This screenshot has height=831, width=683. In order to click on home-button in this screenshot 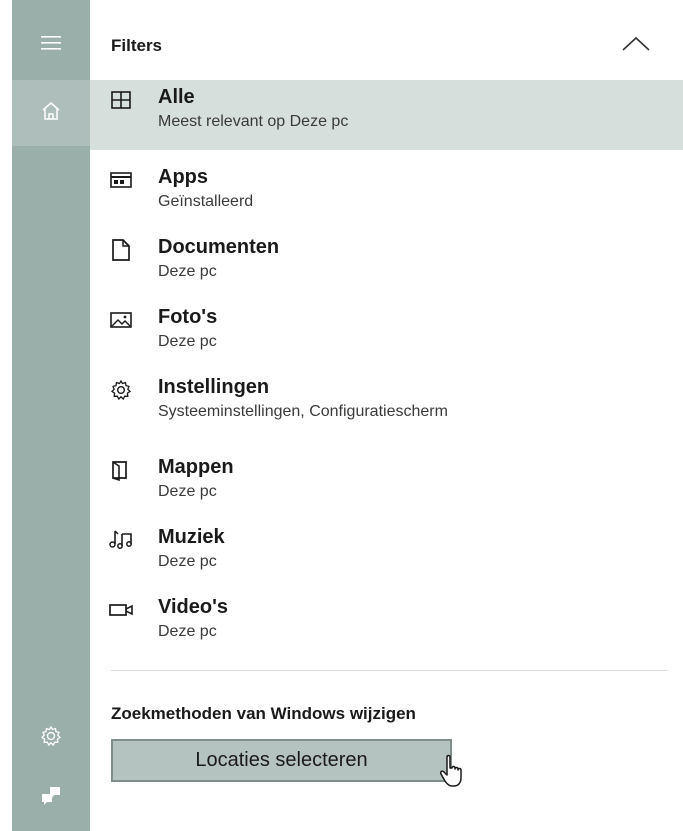, I will do `click(51, 113)`.